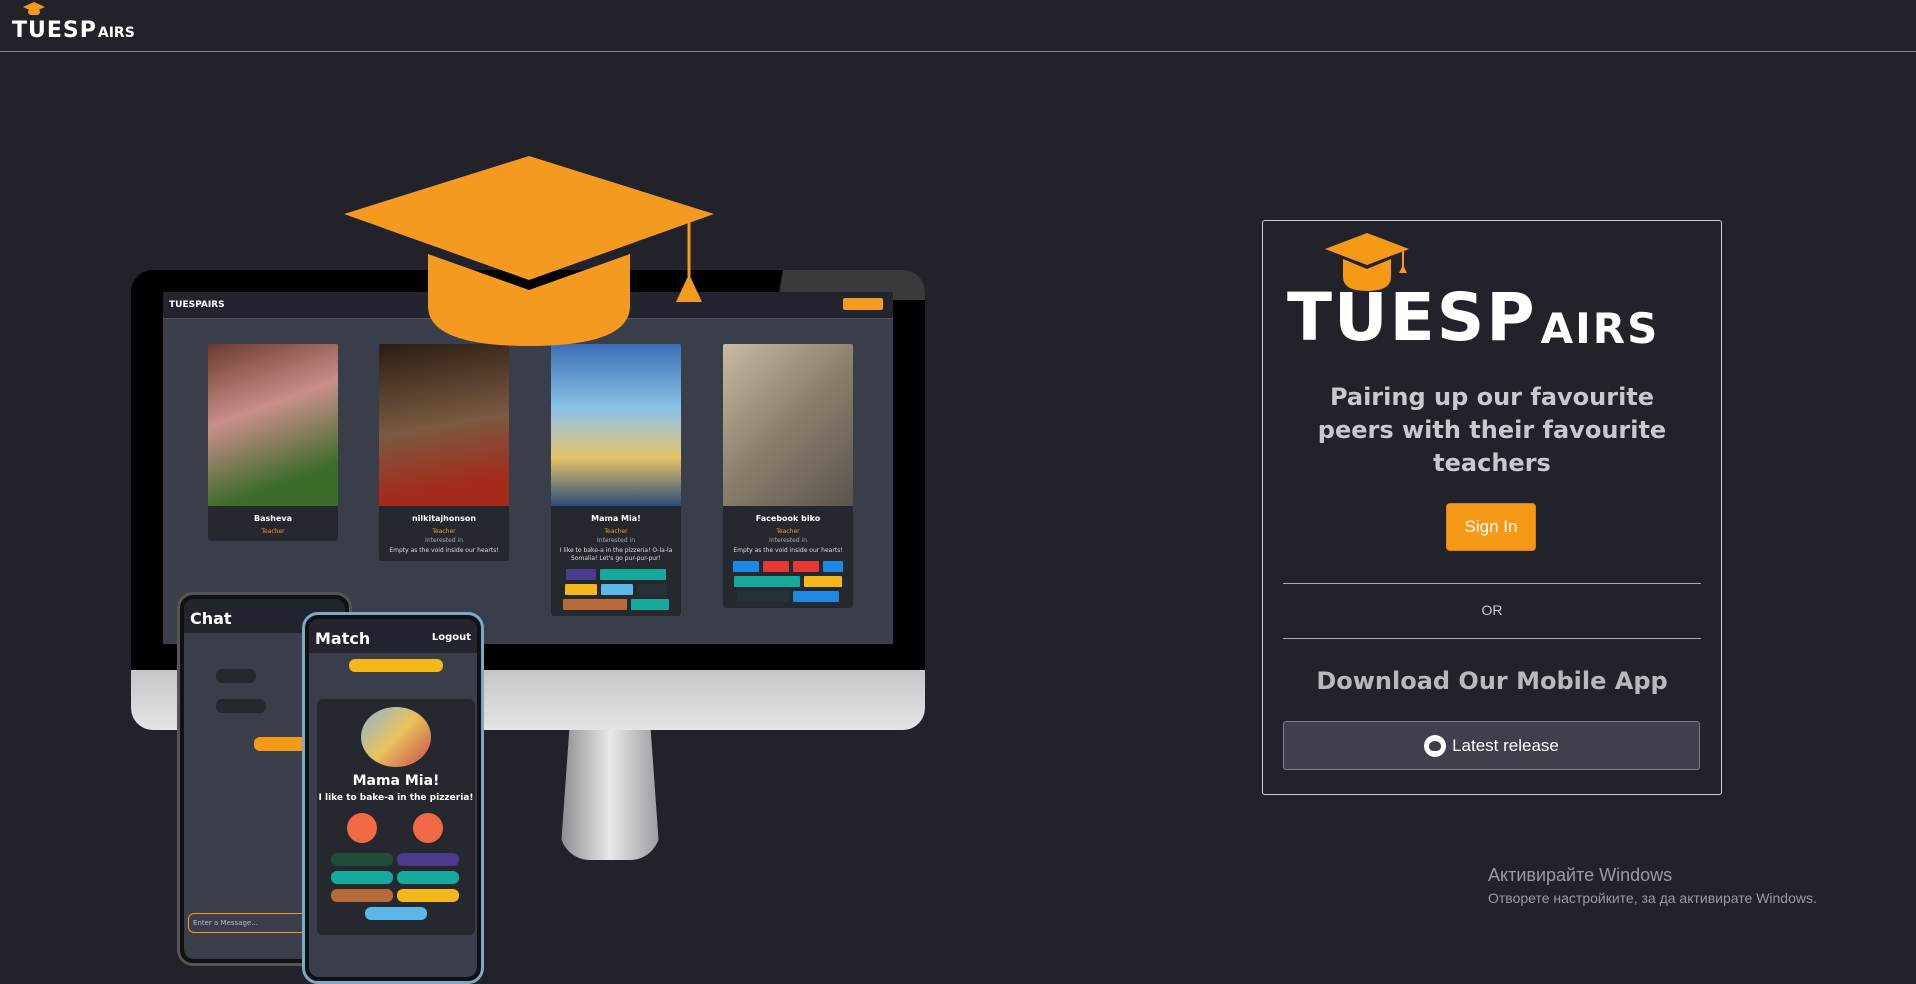 The image size is (1916, 984). Describe the element at coordinates (958, 26) in the screenshot. I see `top-navbar: TUESP AIRS` at that location.